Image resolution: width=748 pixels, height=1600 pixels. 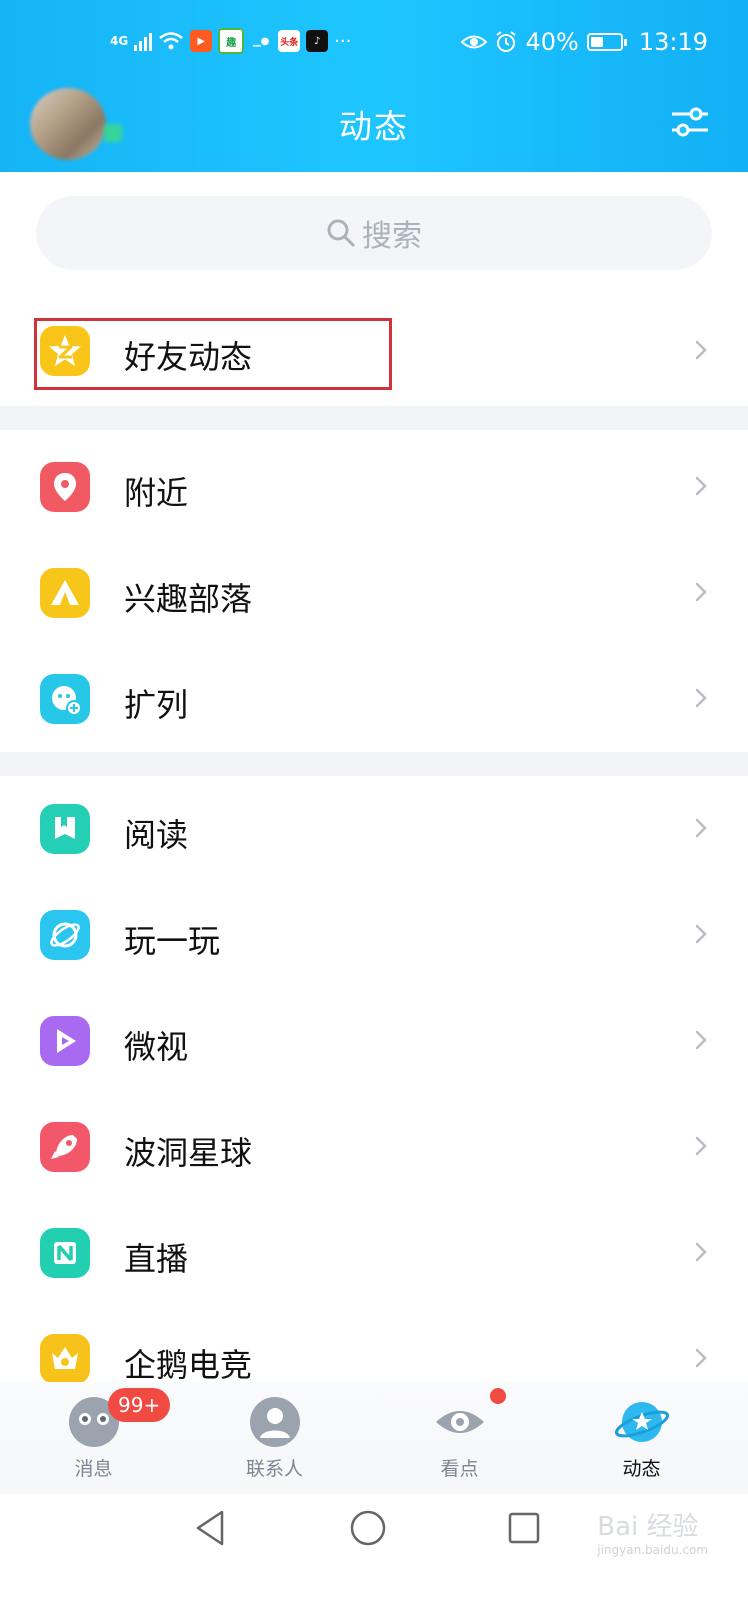 What do you see at coordinates (524, 1528) in the screenshot?
I see `recents-icon` at bounding box center [524, 1528].